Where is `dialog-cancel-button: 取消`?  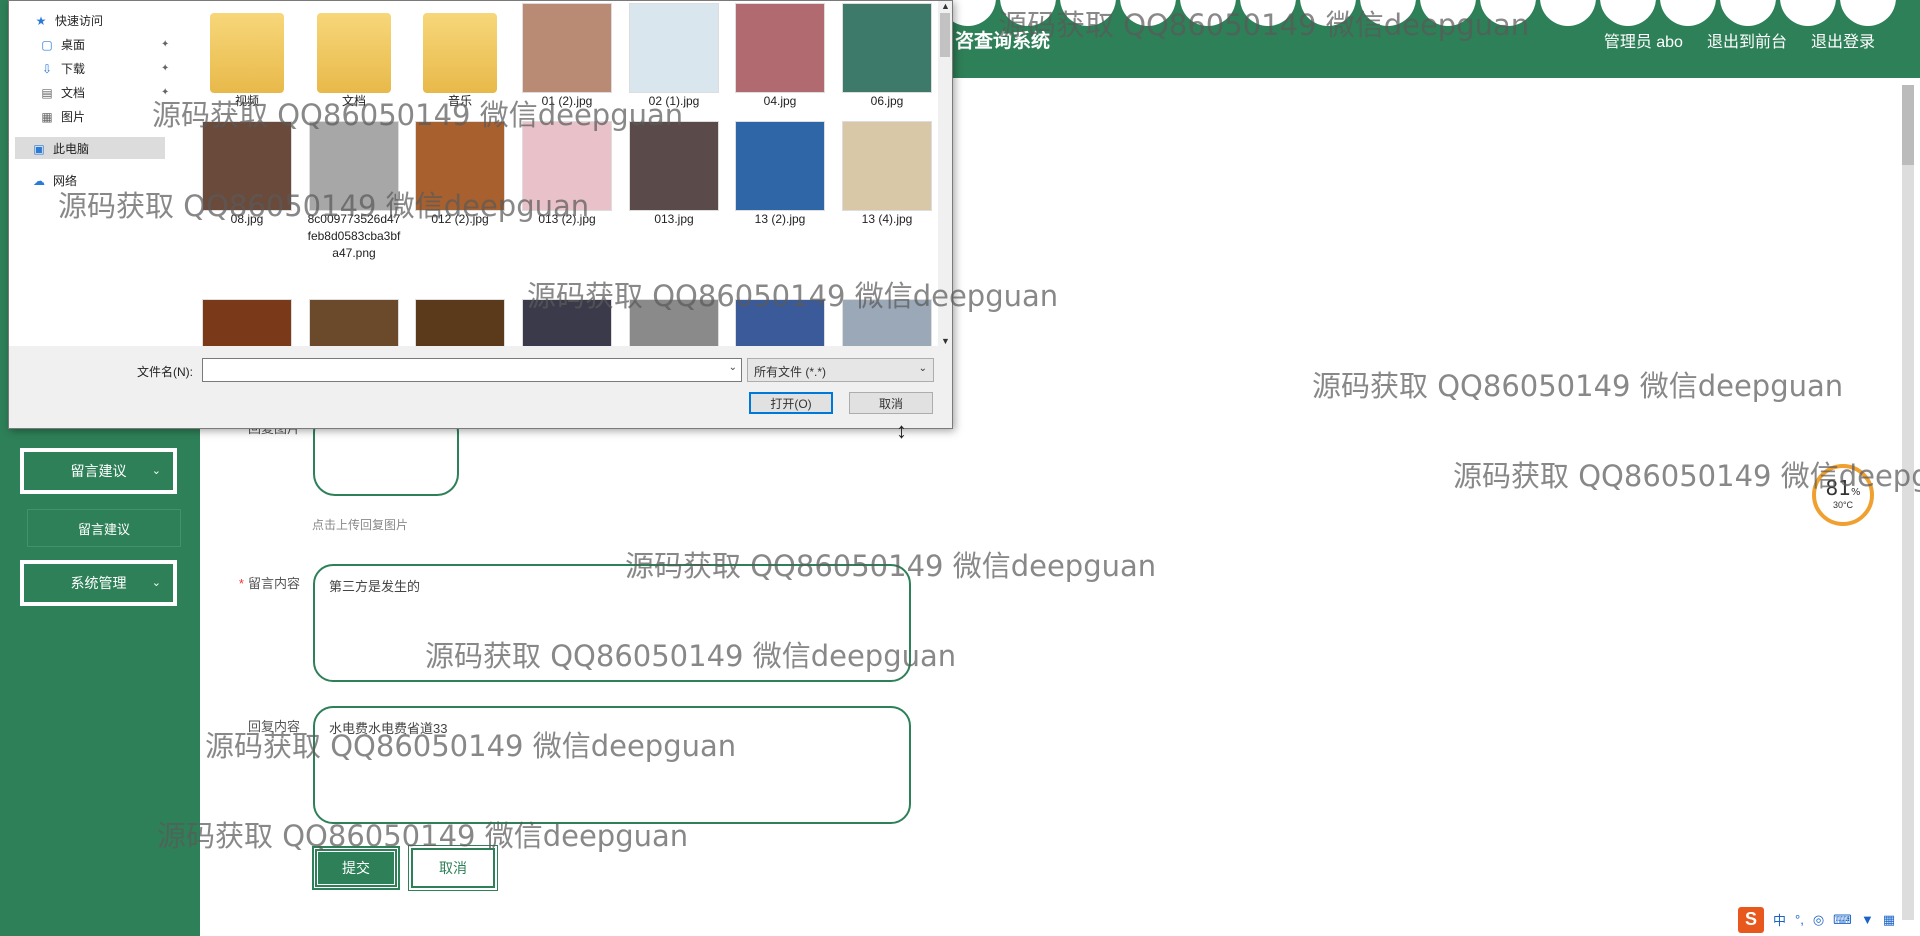
dialog-cancel-button: 取消 is located at coordinates (891, 403).